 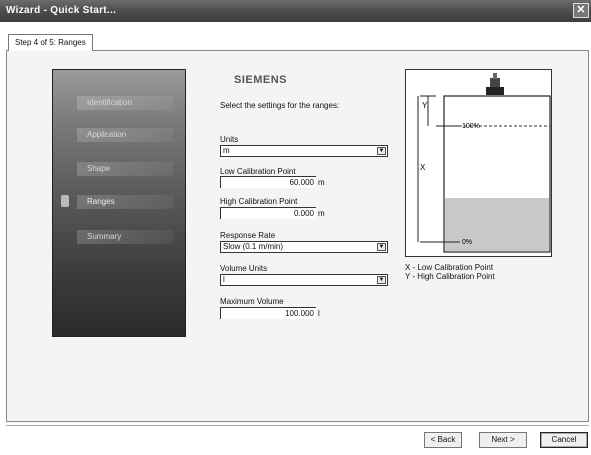 I want to click on nav-item-identification: Identification, so click(x=125, y=103).